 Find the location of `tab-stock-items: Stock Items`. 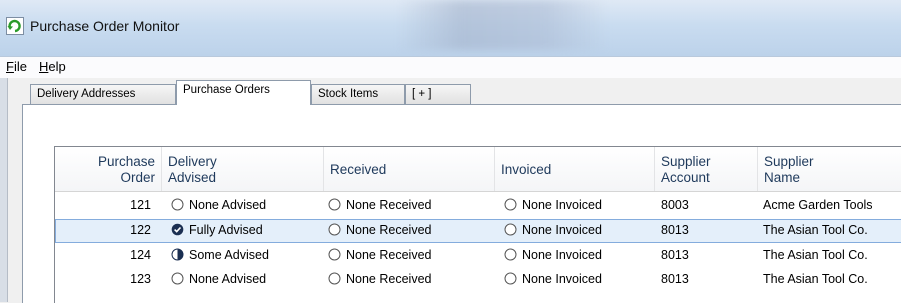

tab-stock-items: Stock Items is located at coordinates (358, 94).